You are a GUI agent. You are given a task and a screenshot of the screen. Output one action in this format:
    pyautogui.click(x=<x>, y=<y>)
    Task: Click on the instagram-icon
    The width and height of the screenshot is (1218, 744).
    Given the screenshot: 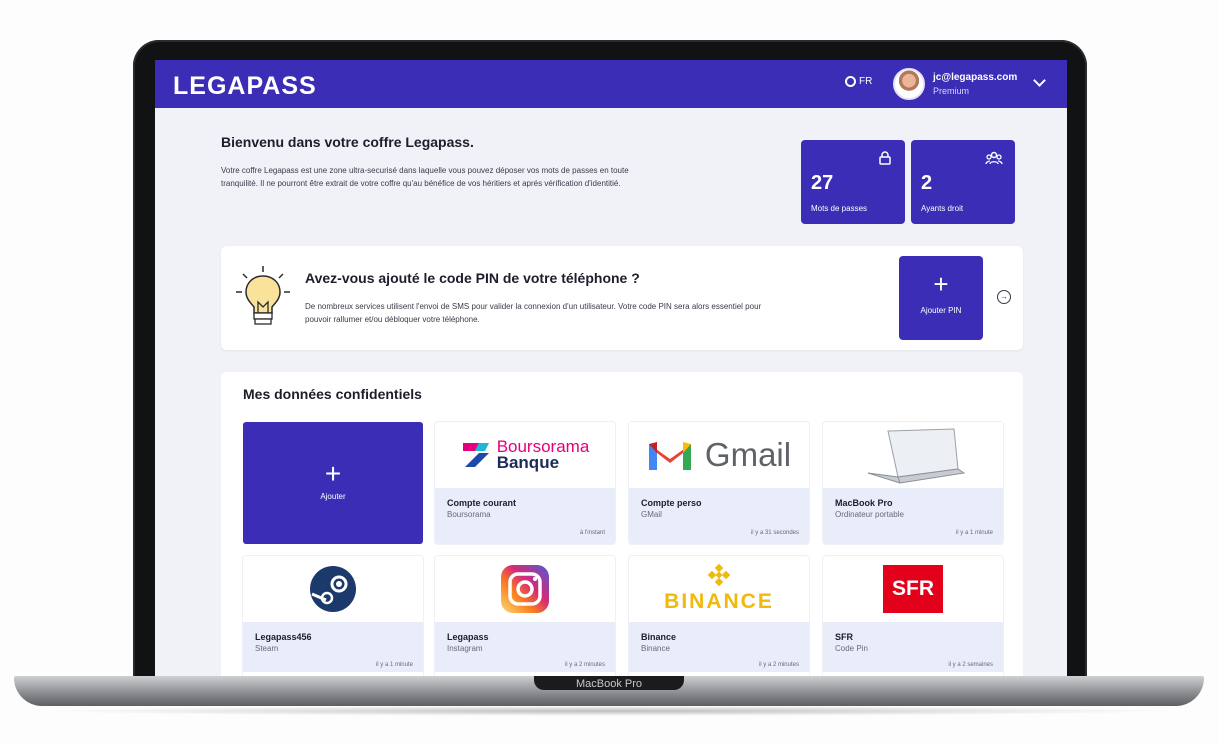 What is the action you would take?
    pyautogui.click(x=525, y=589)
    